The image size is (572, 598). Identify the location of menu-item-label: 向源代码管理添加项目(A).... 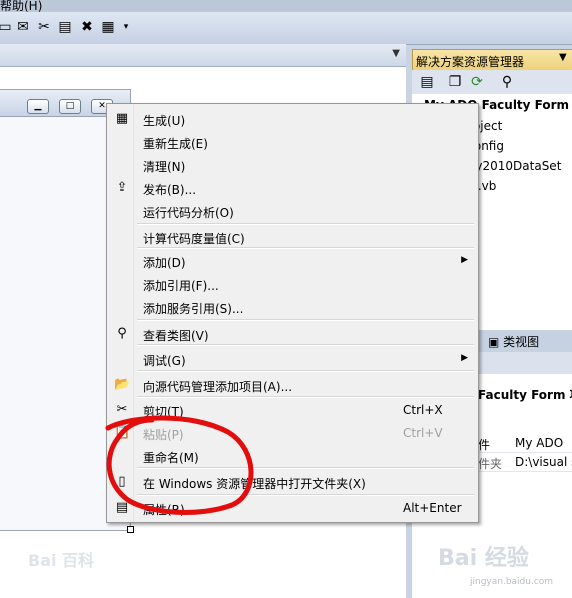
(218, 387).